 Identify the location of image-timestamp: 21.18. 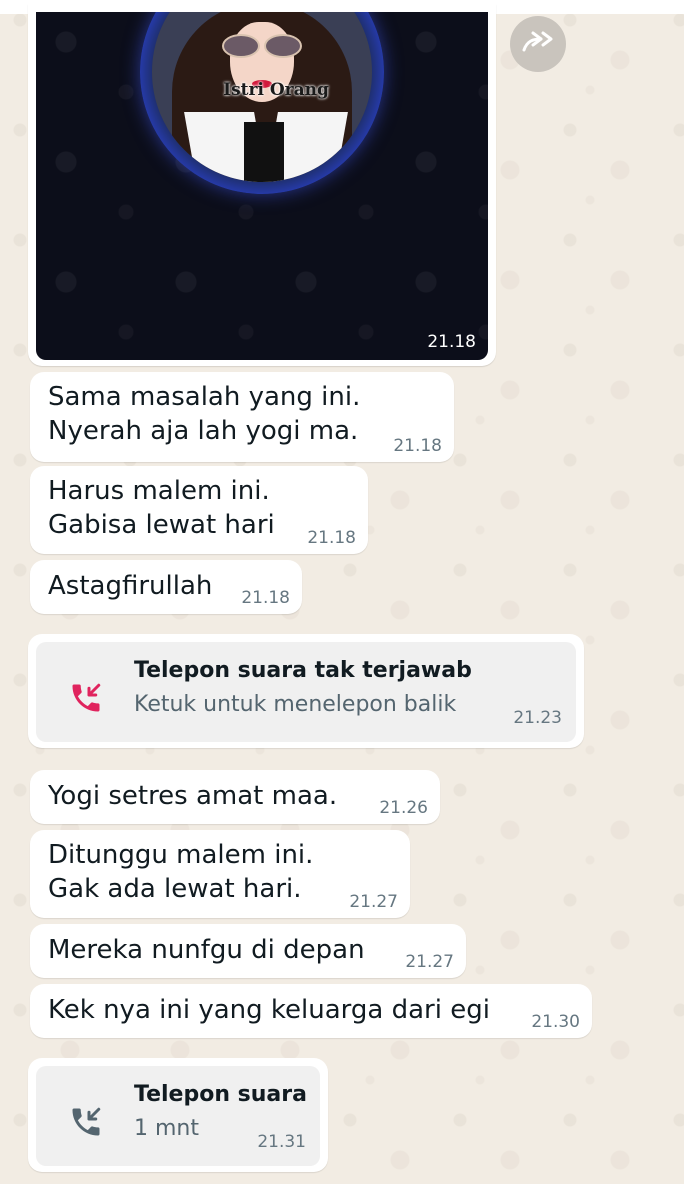
(451, 342).